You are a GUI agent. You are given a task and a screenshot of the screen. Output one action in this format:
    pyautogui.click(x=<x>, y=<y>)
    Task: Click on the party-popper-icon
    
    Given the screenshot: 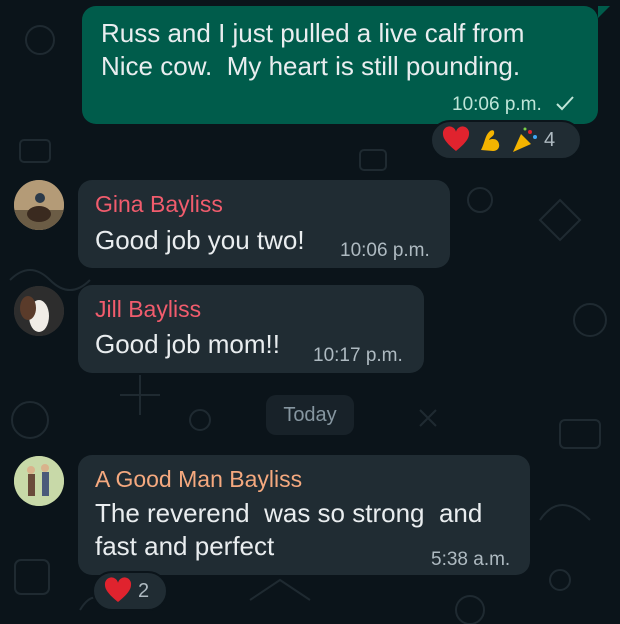 What is the action you would take?
    pyautogui.click(x=524, y=140)
    